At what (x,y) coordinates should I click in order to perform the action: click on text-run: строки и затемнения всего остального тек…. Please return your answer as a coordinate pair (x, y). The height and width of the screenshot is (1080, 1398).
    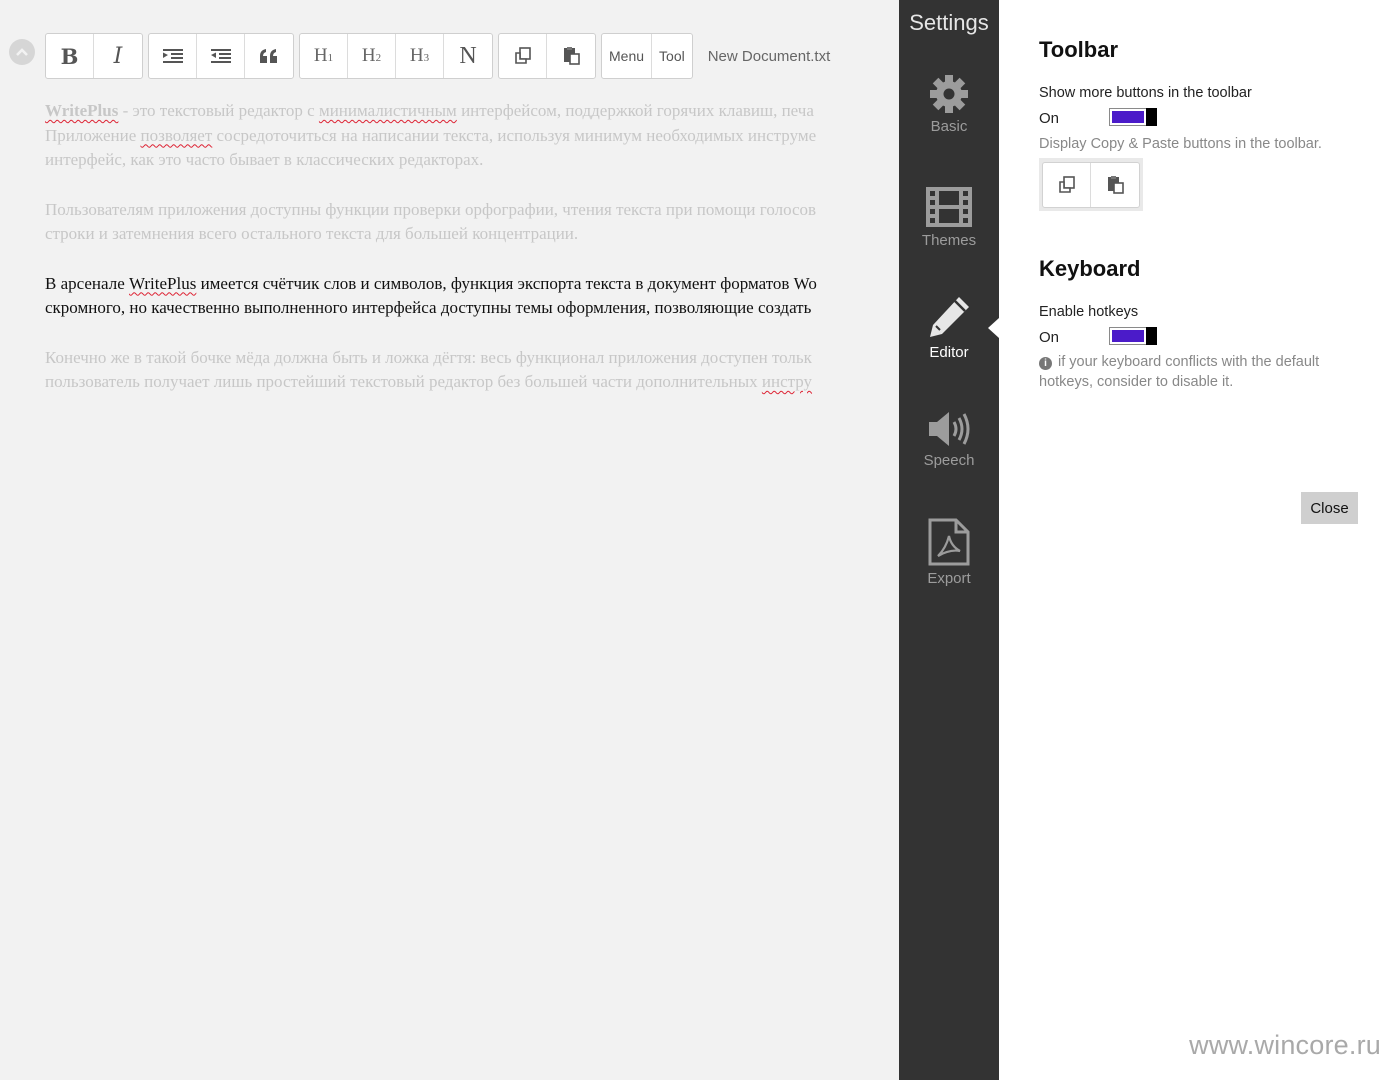
    Looking at the image, I should click on (312, 233).